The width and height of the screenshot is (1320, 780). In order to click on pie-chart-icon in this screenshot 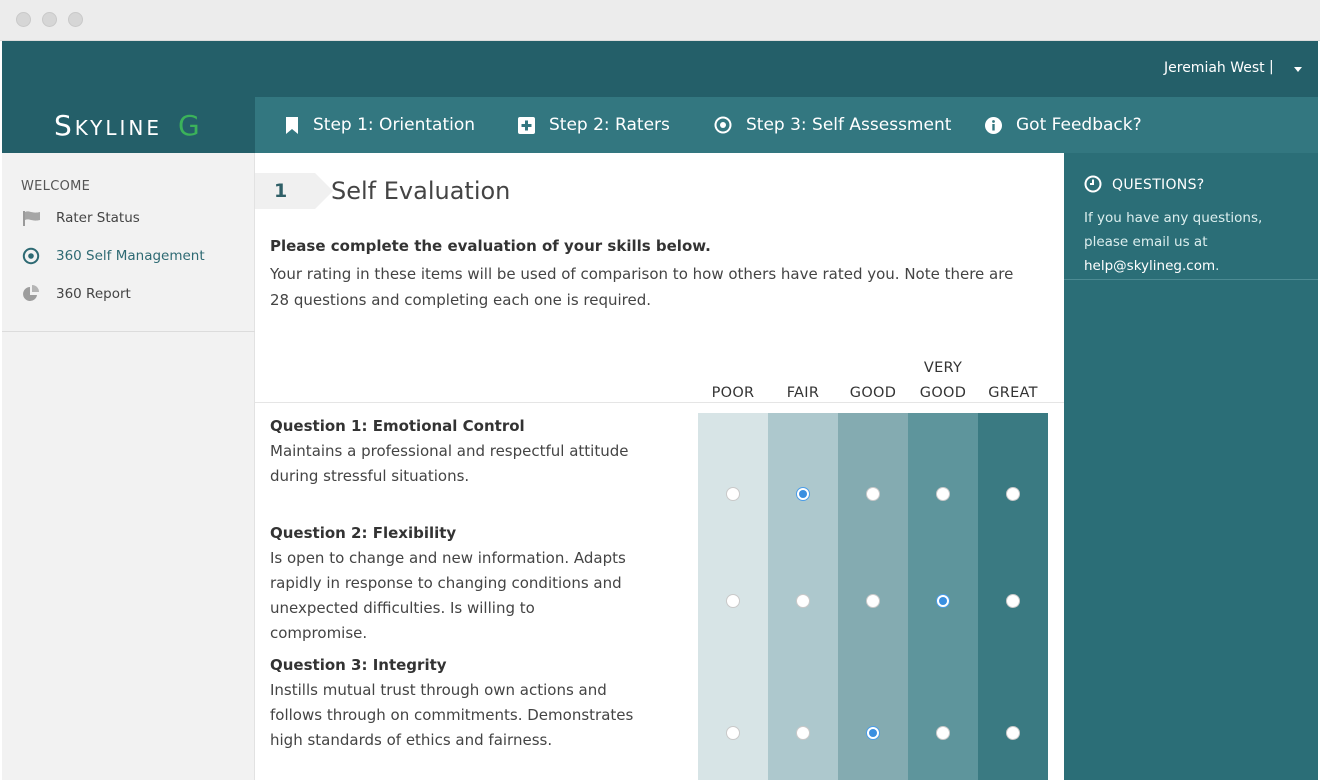, I will do `click(31, 294)`.